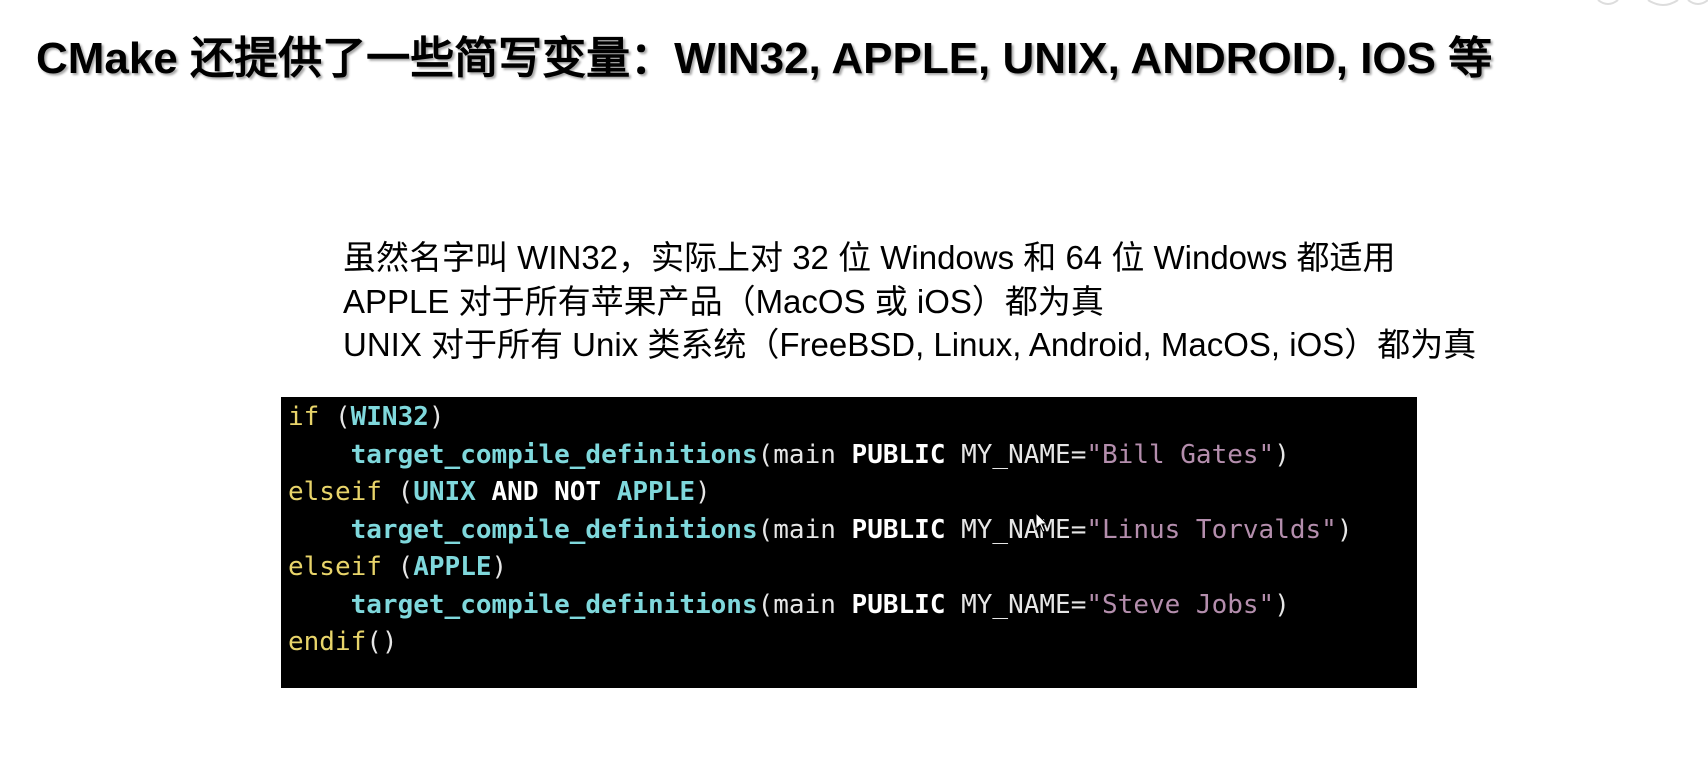  I want to click on code-keyword: if, so click(304, 417).